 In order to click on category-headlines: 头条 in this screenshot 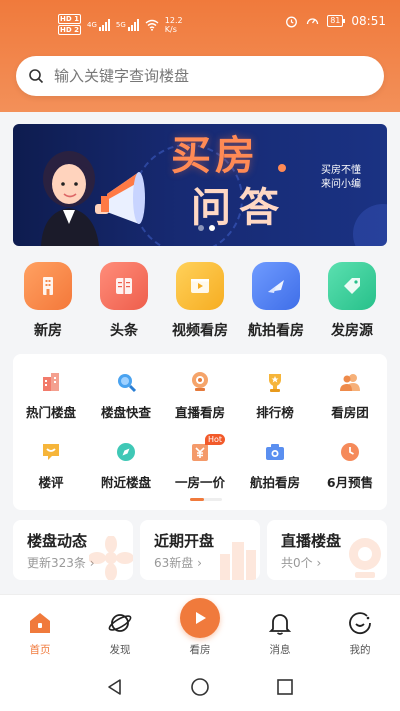, I will do `click(124, 301)`.